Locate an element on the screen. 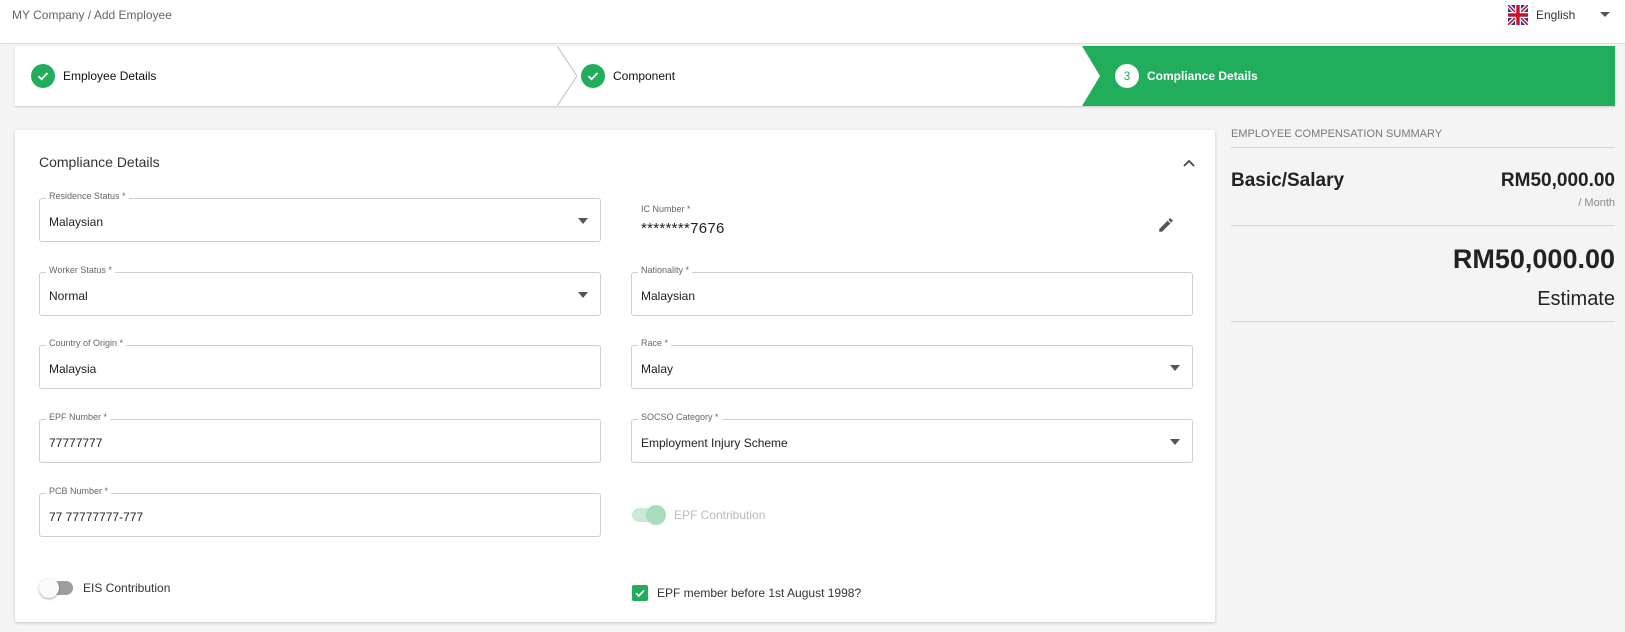 The width and height of the screenshot is (1625, 632). field-value: Normal is located at coordinates (68, 296).